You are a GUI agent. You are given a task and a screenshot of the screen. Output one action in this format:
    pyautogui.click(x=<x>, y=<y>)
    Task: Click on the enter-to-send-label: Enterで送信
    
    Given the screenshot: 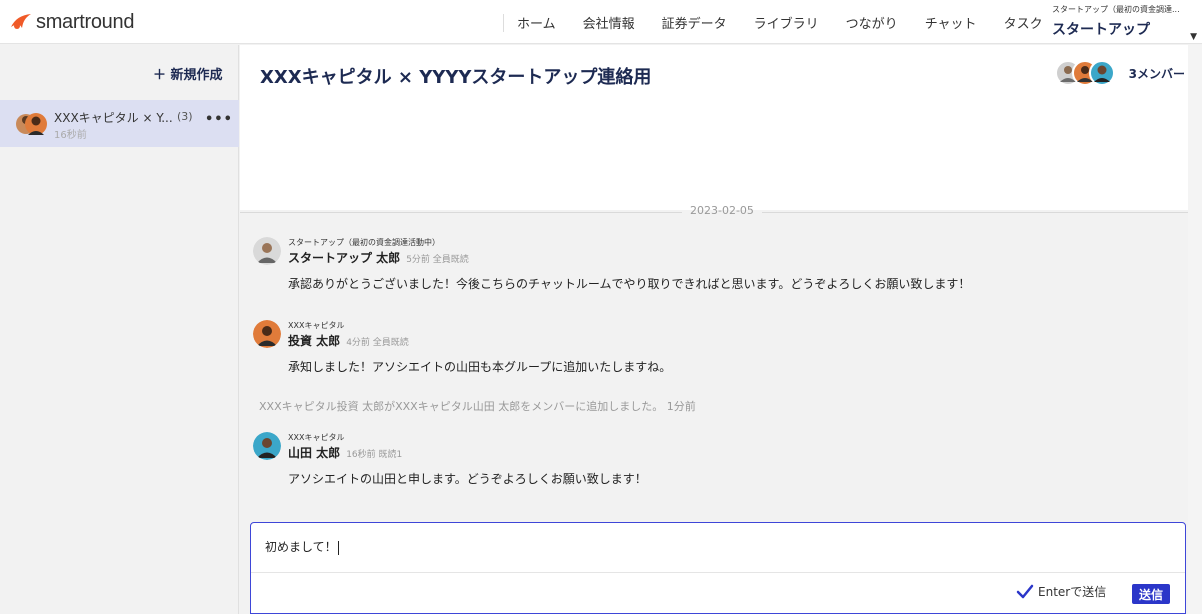 What is the action you would take?
    pyautogui.click(x=1072, y=592)
    